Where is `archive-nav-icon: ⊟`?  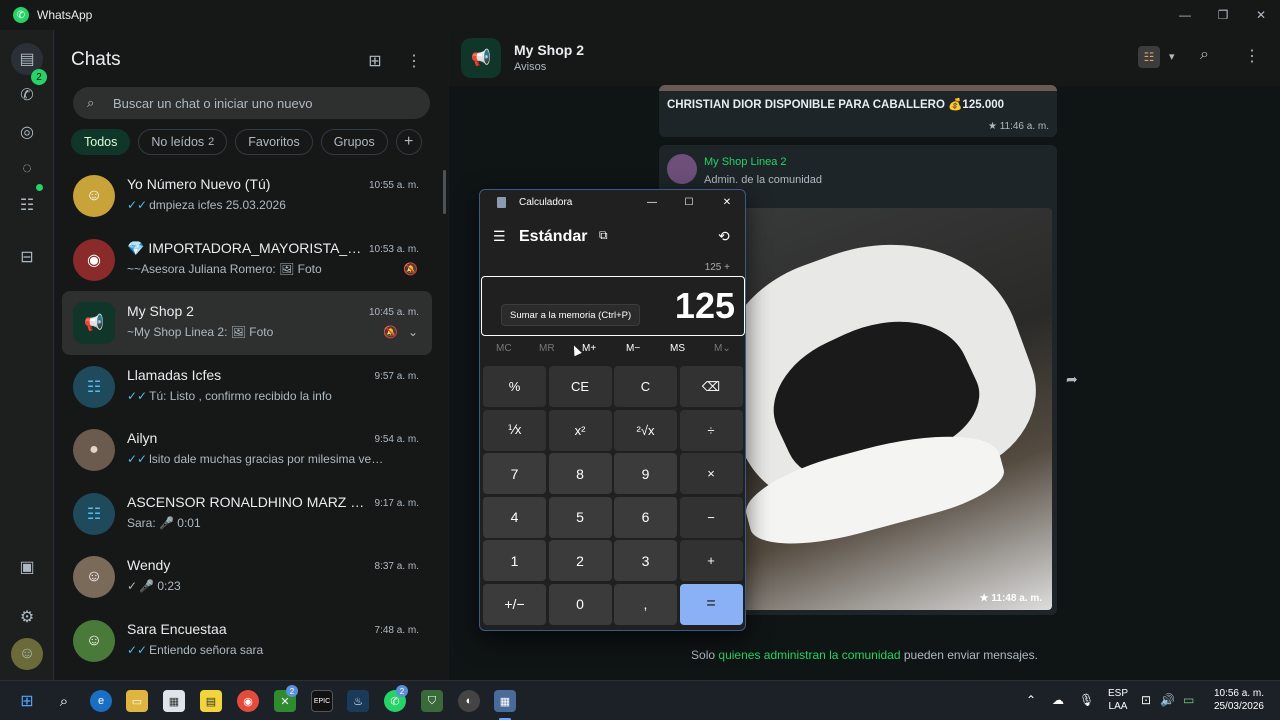 archive-nav-icon: ⊟ is located at coordinates (27, 257).